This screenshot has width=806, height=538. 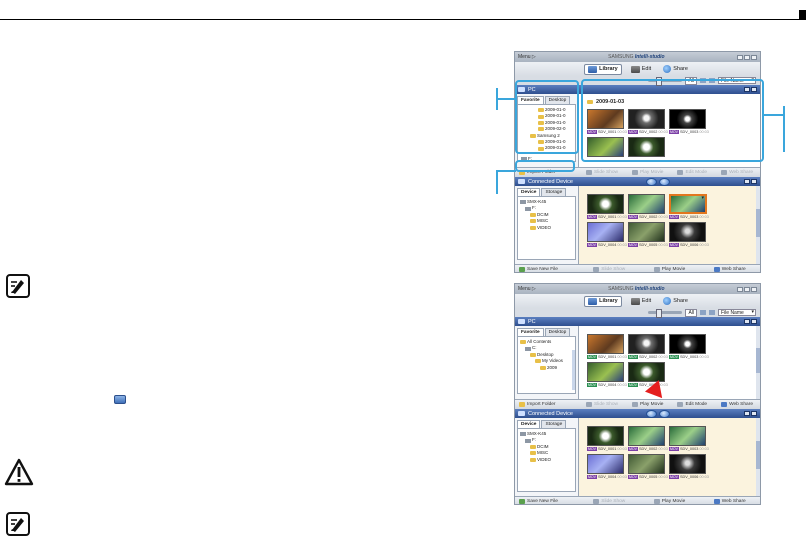 What do you see at coordinates (665, 313) in the screenshot?
I see `thumbnail-size-slider` at bounding box center [665, 313].